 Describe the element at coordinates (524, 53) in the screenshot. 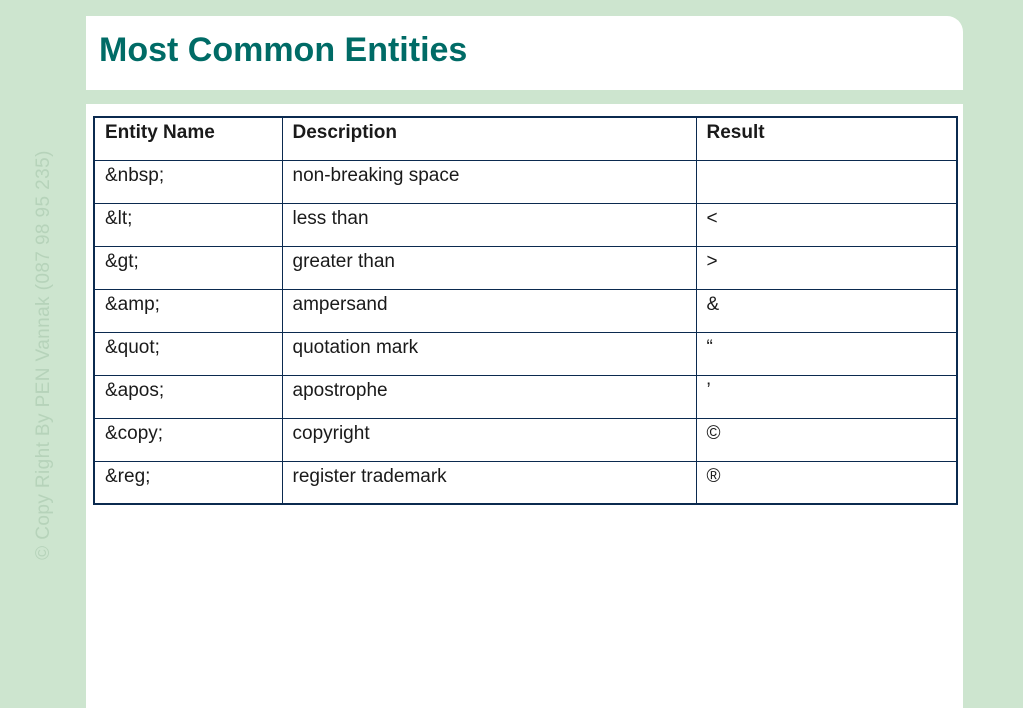

I see `title-panel: Most Common Entities` at that location.